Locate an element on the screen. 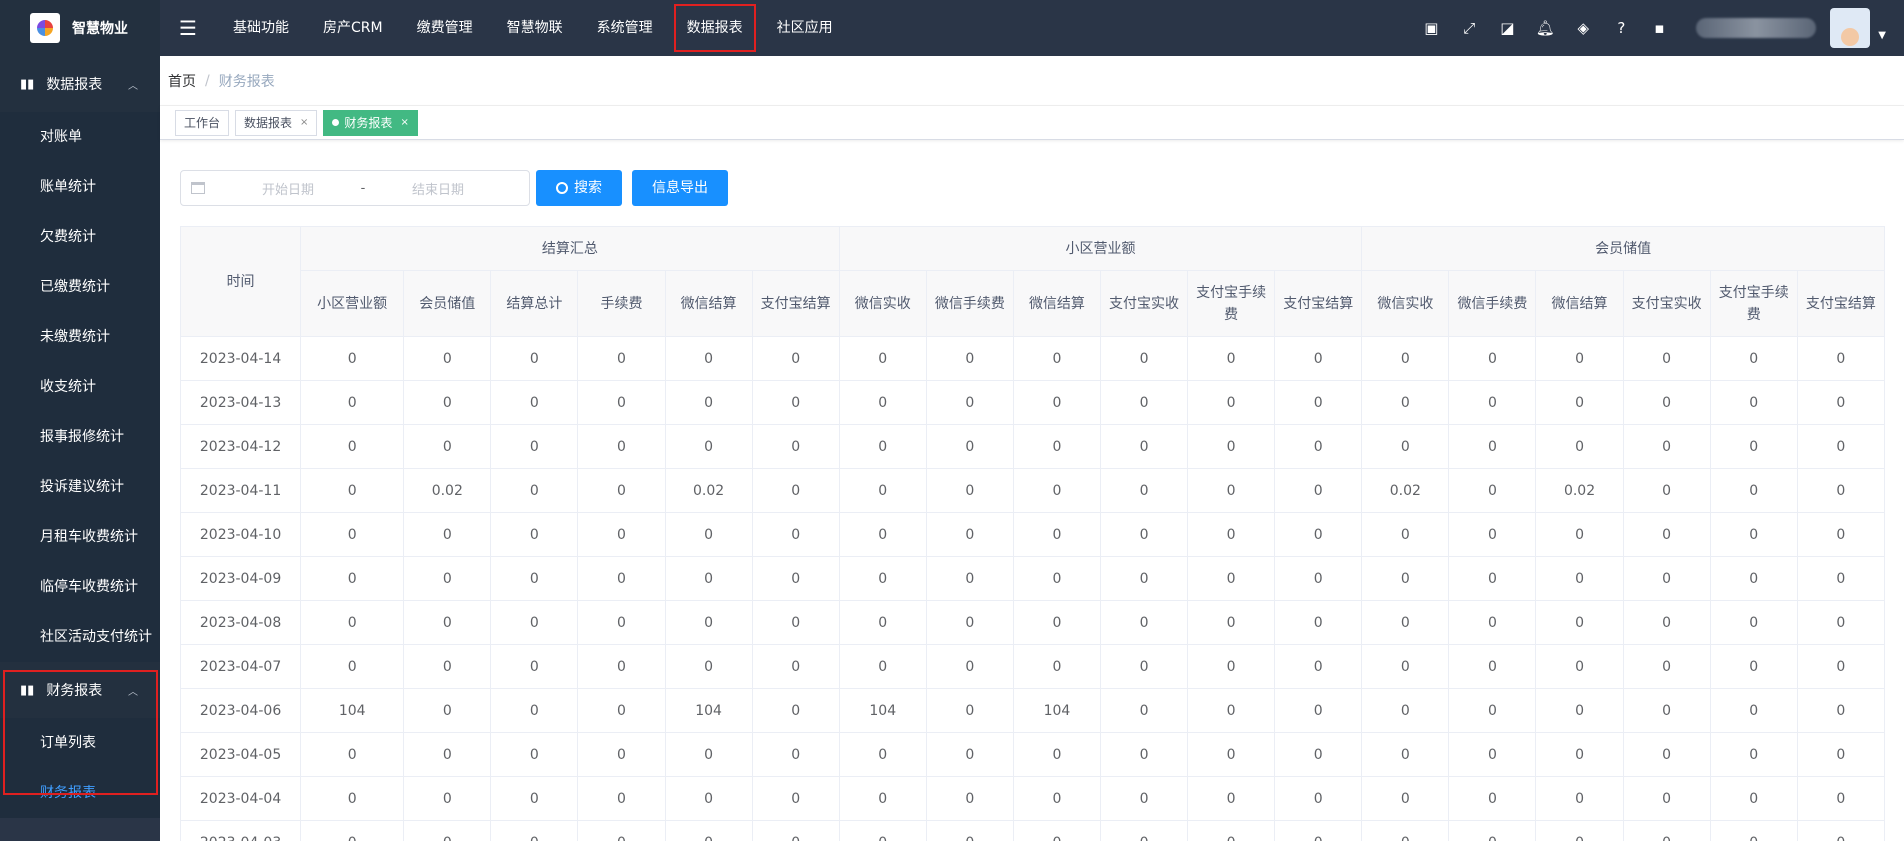 This screenshot has width=1904, height=841. cell-date: 2023-04-13 is located at coordinates (240, 402).